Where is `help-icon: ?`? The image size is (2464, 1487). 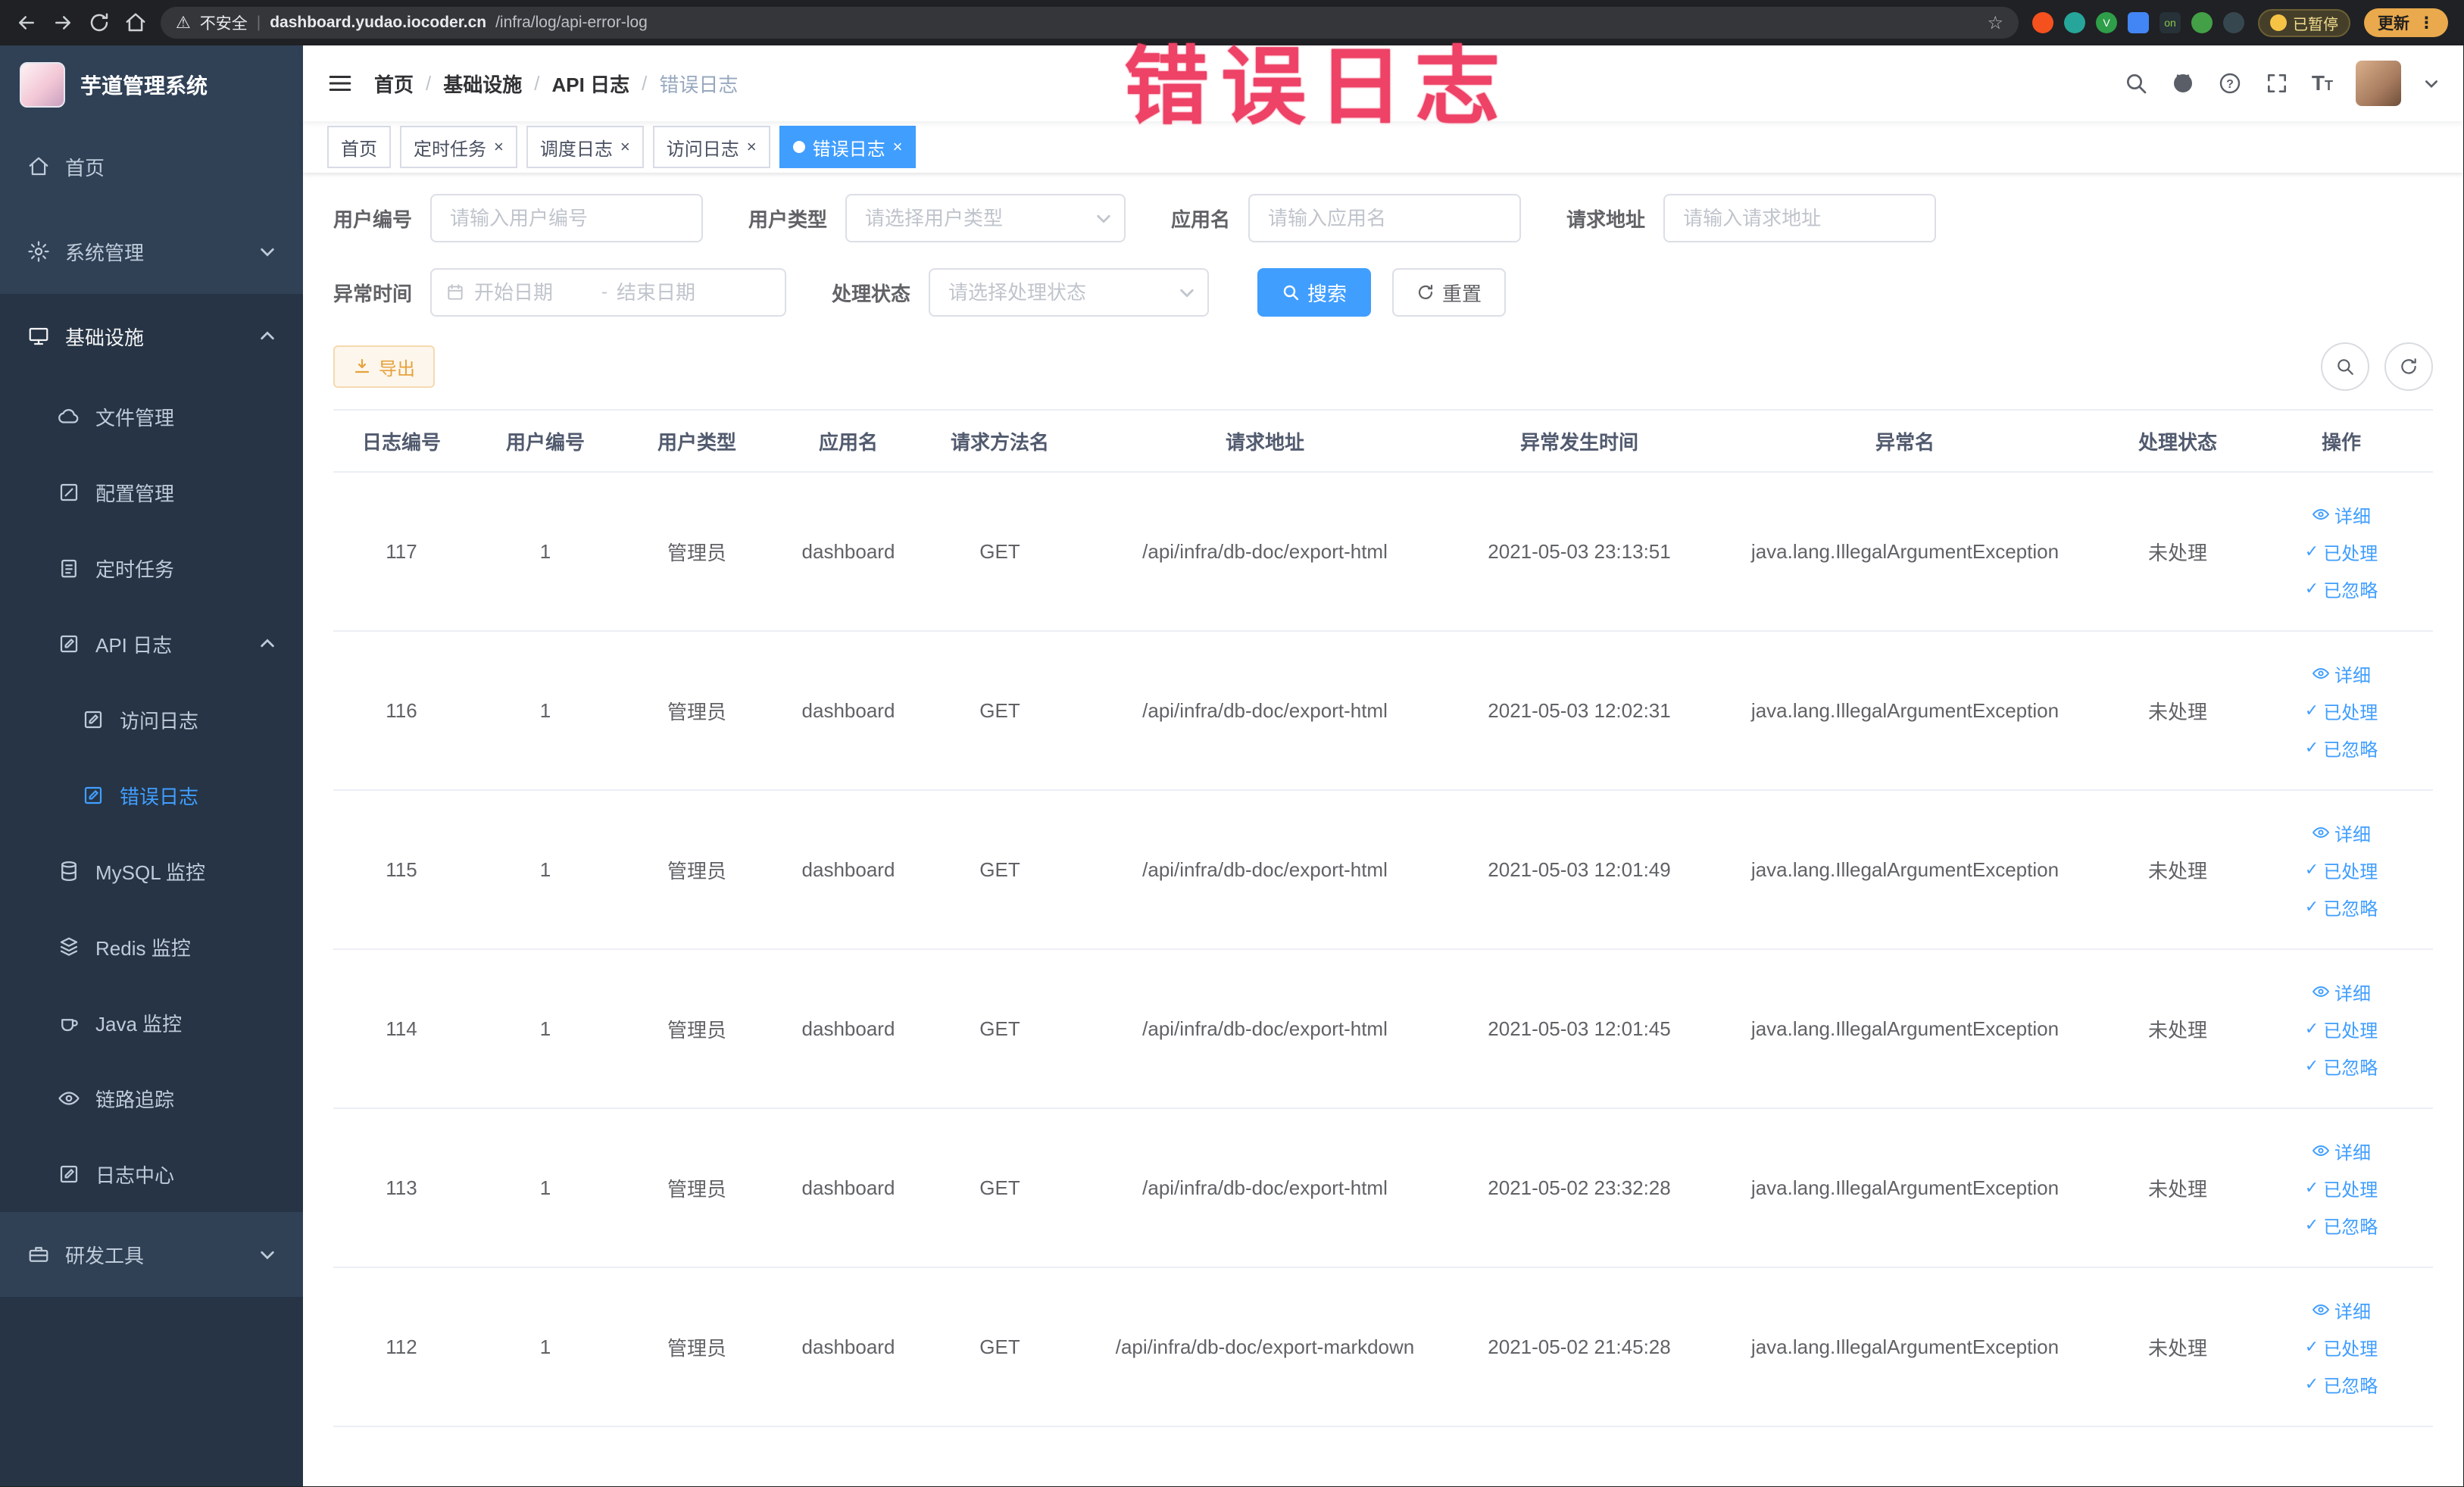 help-icon: ? is located at coordinates (2230, 83).